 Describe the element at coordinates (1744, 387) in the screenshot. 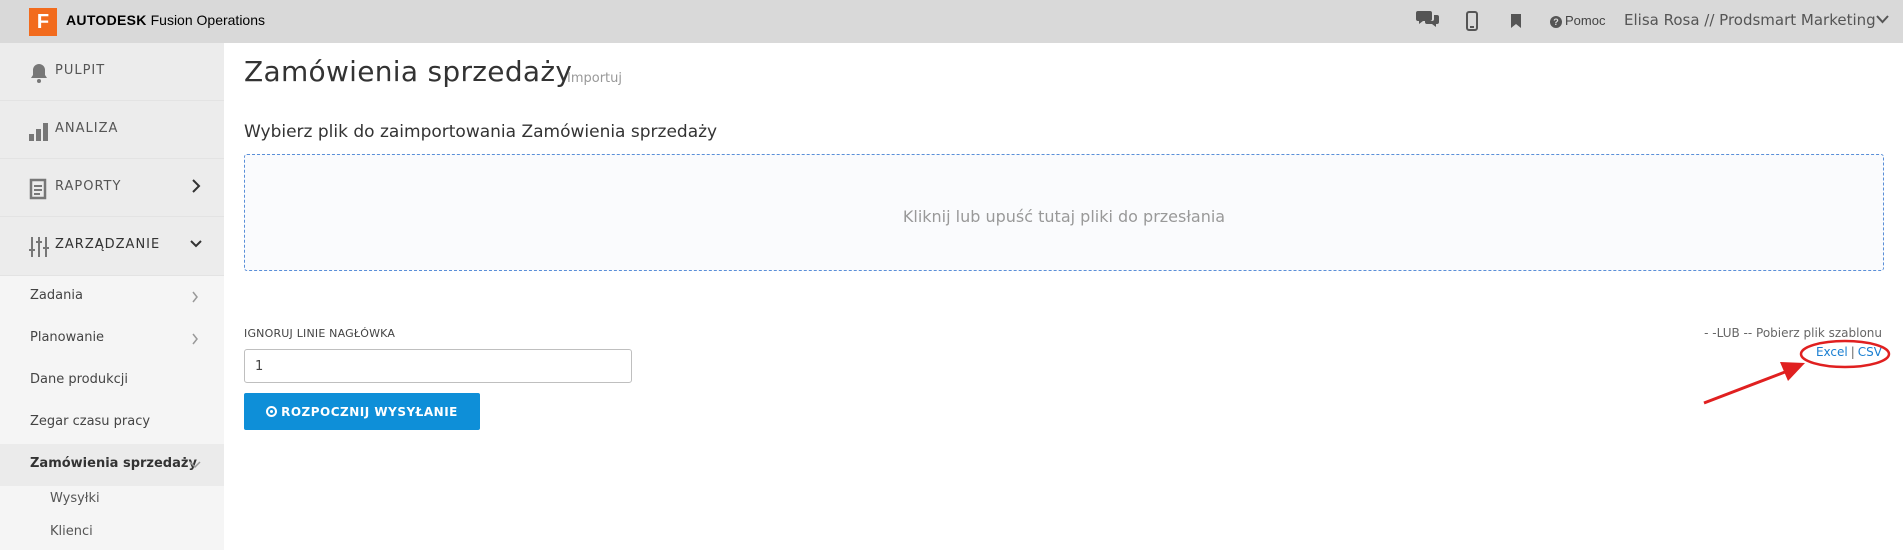

I see `annotation-arrow-line` at that location.